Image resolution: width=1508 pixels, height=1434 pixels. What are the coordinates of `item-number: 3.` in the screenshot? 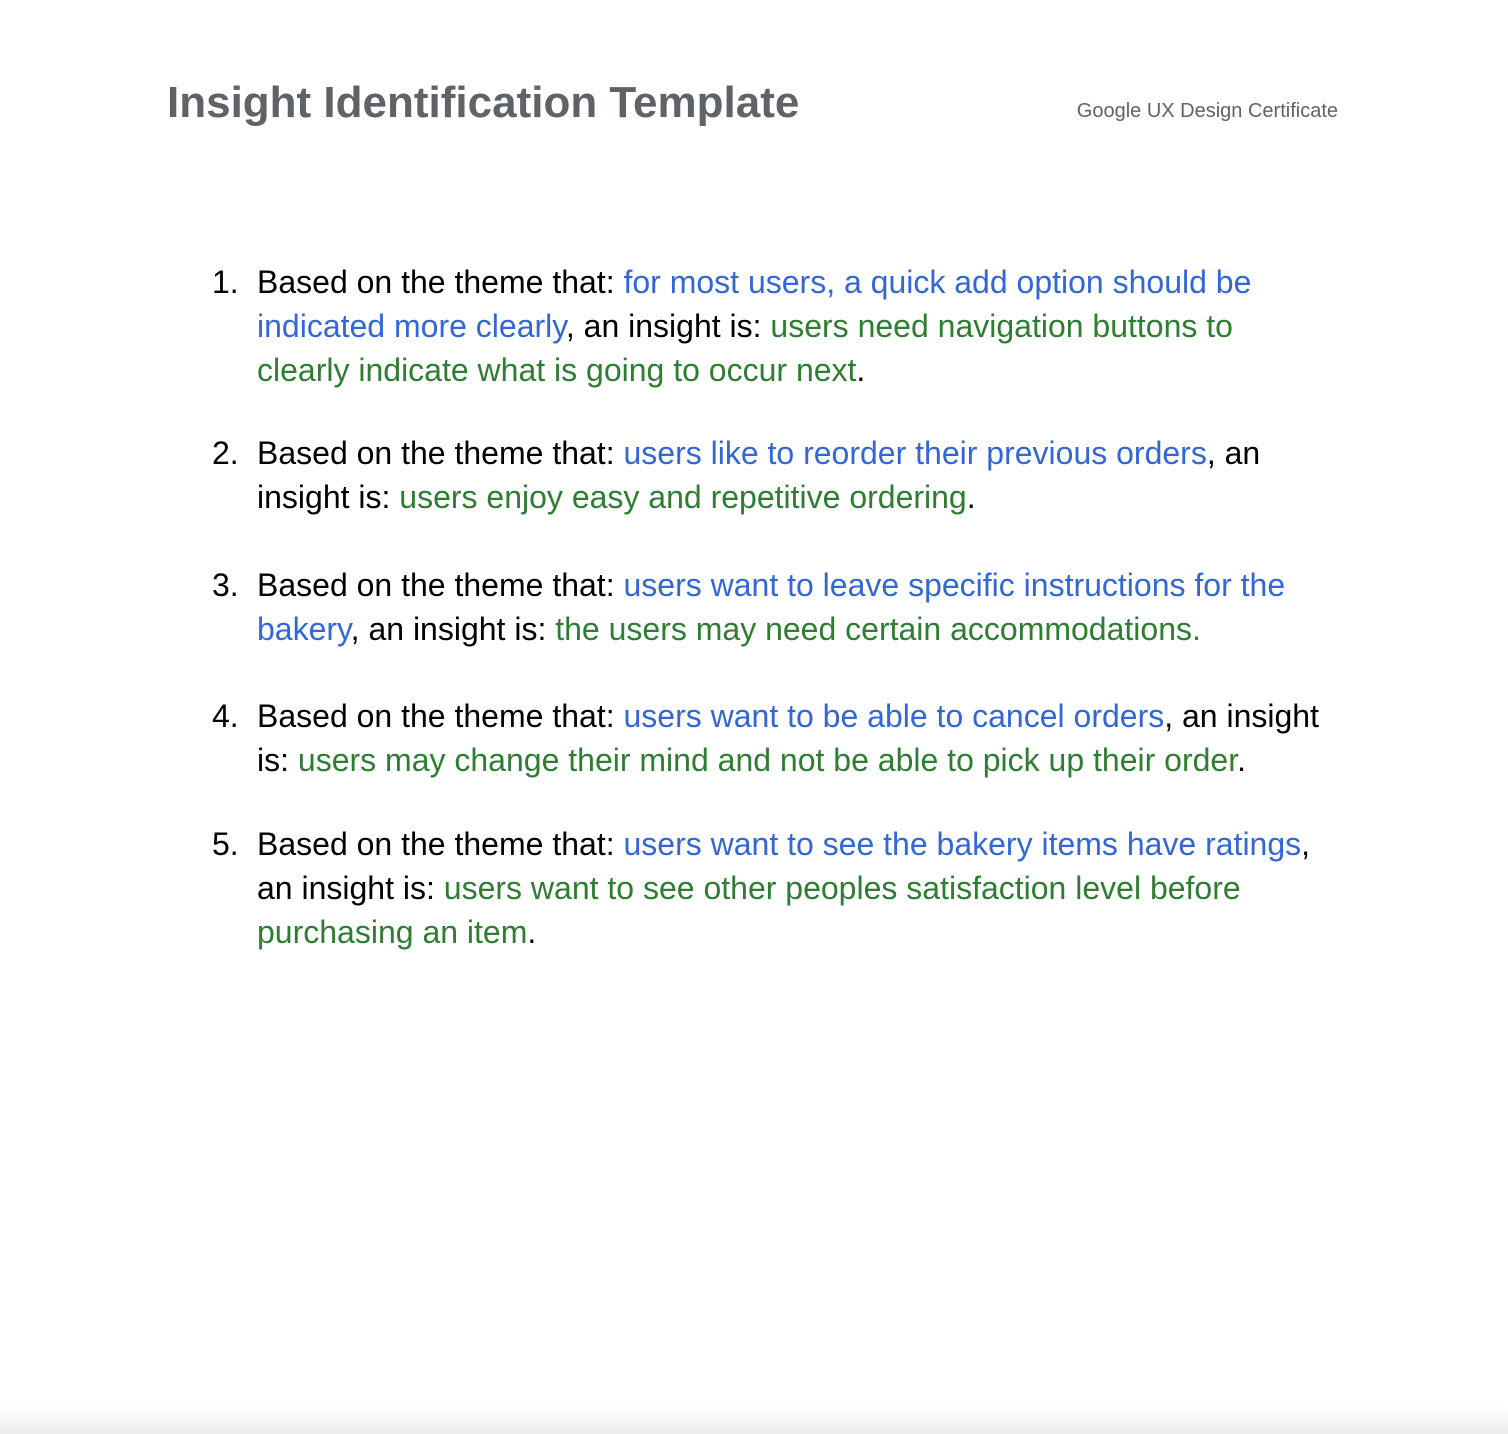 It's located at (225, 585).